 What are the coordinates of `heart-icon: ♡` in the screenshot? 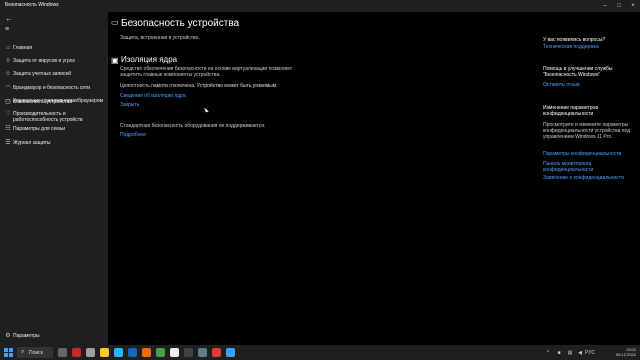 It's located at (8, 114).